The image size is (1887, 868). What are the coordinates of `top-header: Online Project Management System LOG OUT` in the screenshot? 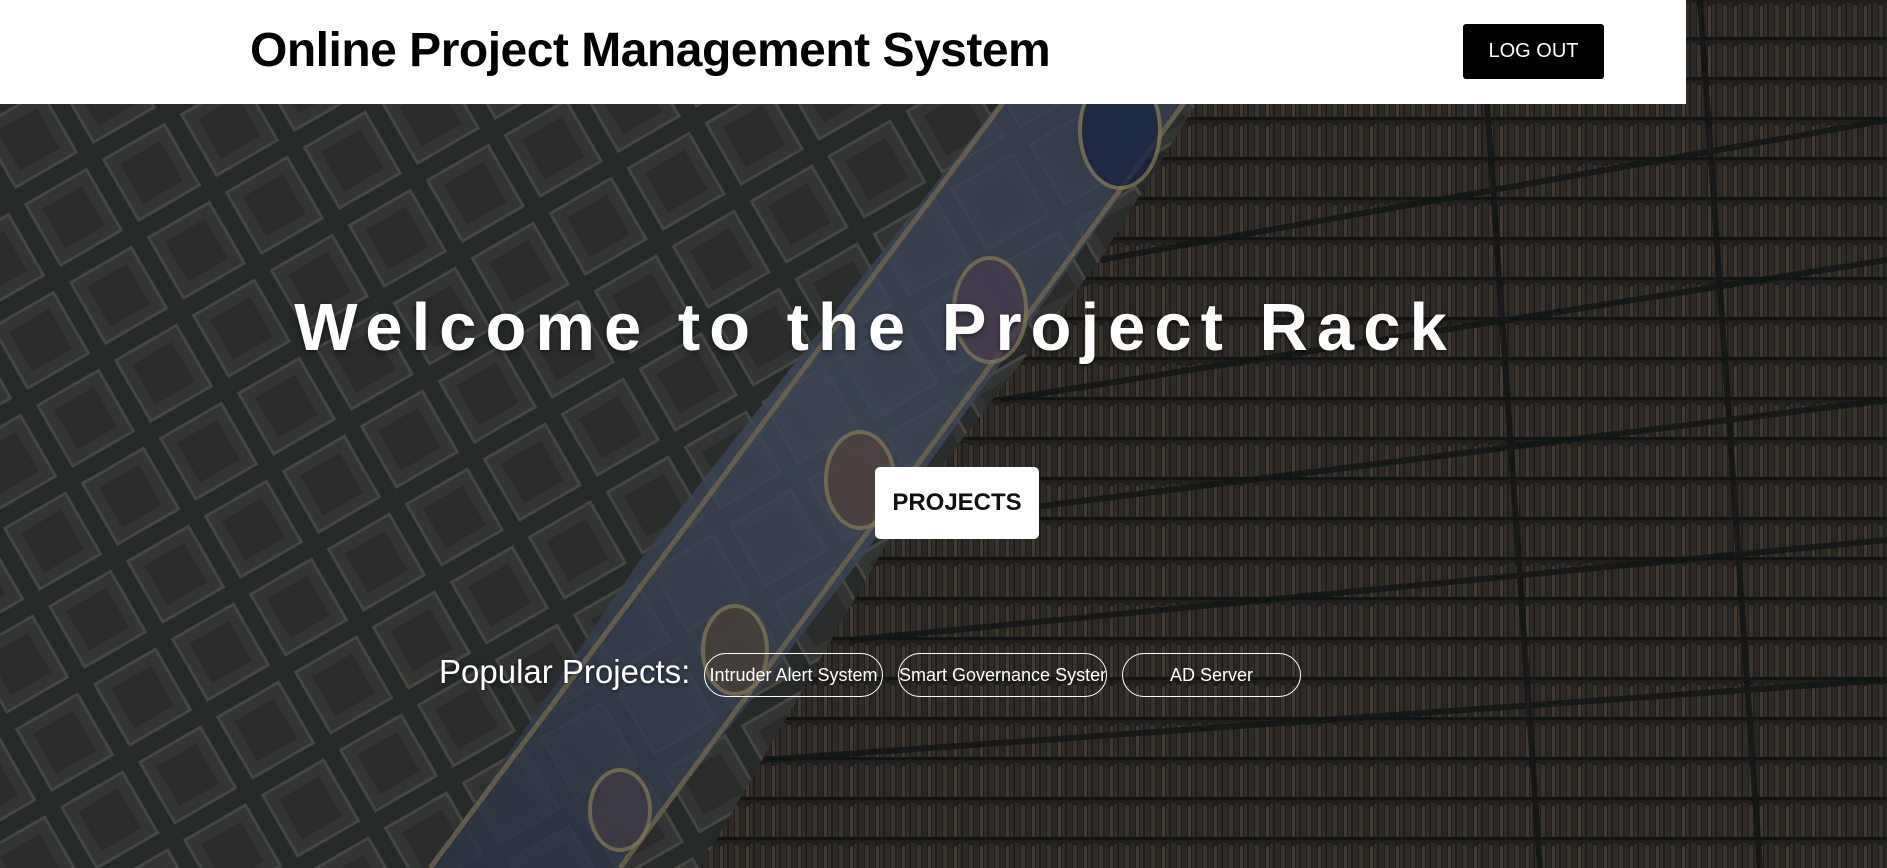 It's located at (843, 52).